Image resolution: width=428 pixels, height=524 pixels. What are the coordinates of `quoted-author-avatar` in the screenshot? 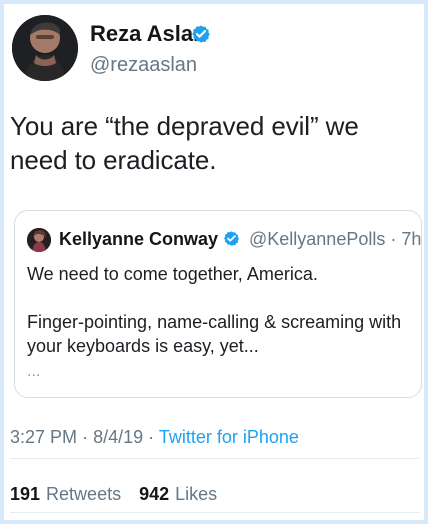 It's located at (39, 240).